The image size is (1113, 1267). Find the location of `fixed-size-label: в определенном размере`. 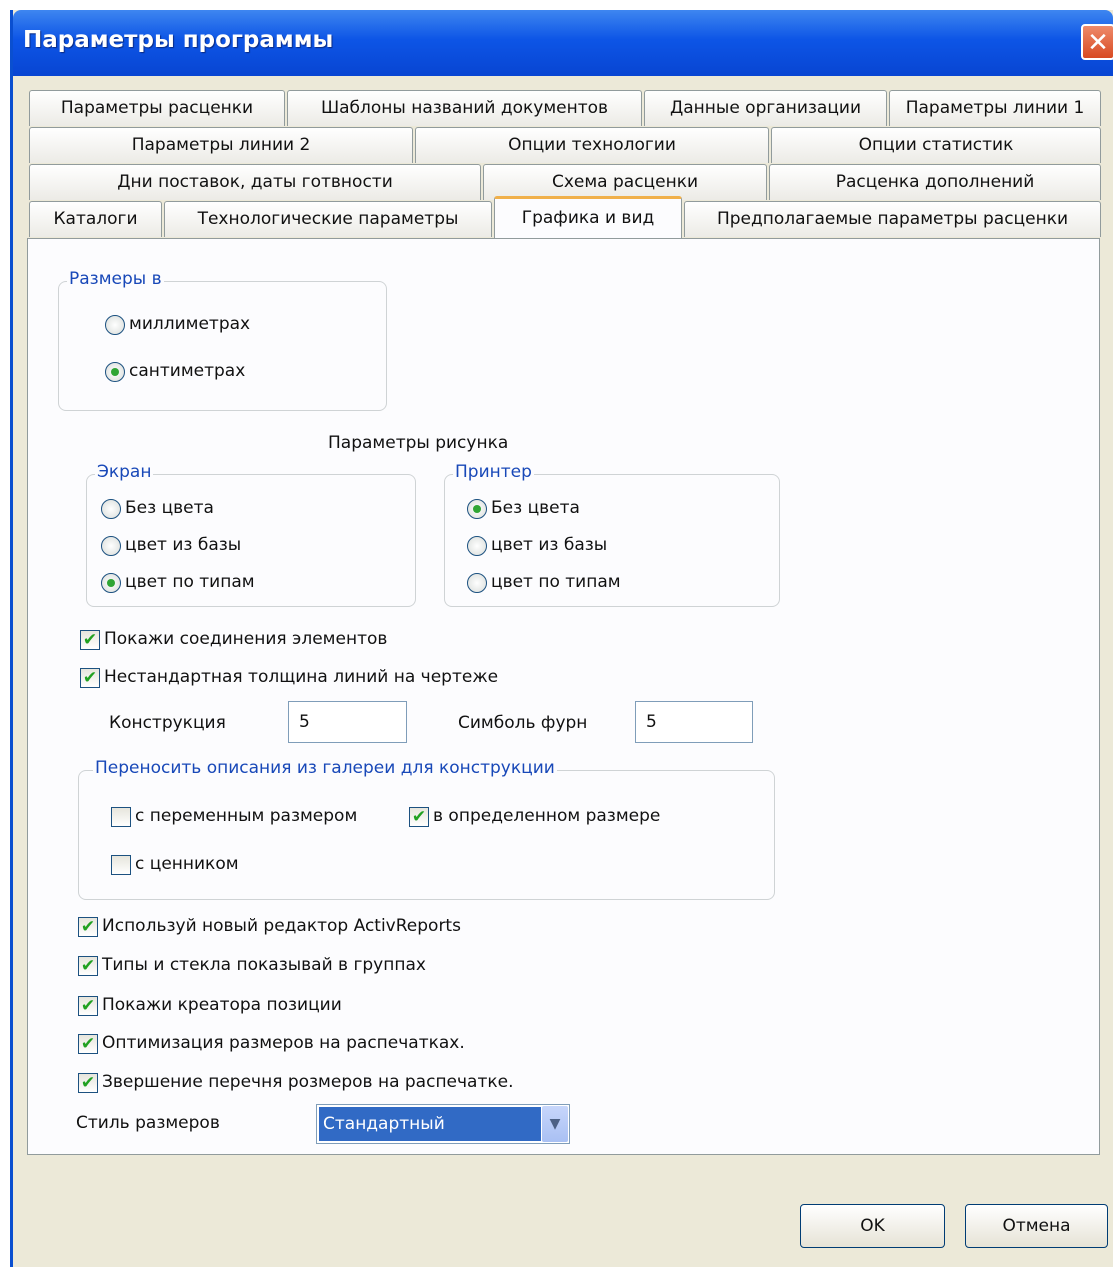

fixed-size-label: в определенном размере is located at coordinates (547, 816).